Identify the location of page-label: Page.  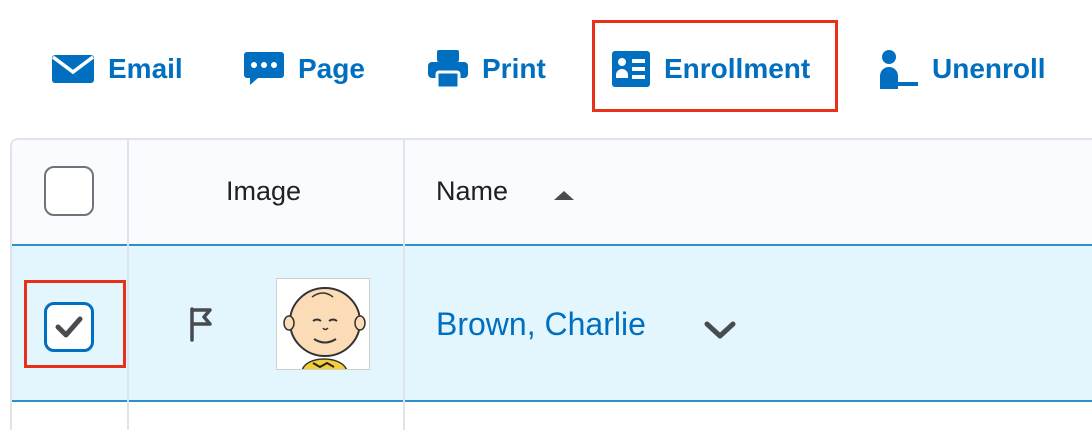
(331, 68).